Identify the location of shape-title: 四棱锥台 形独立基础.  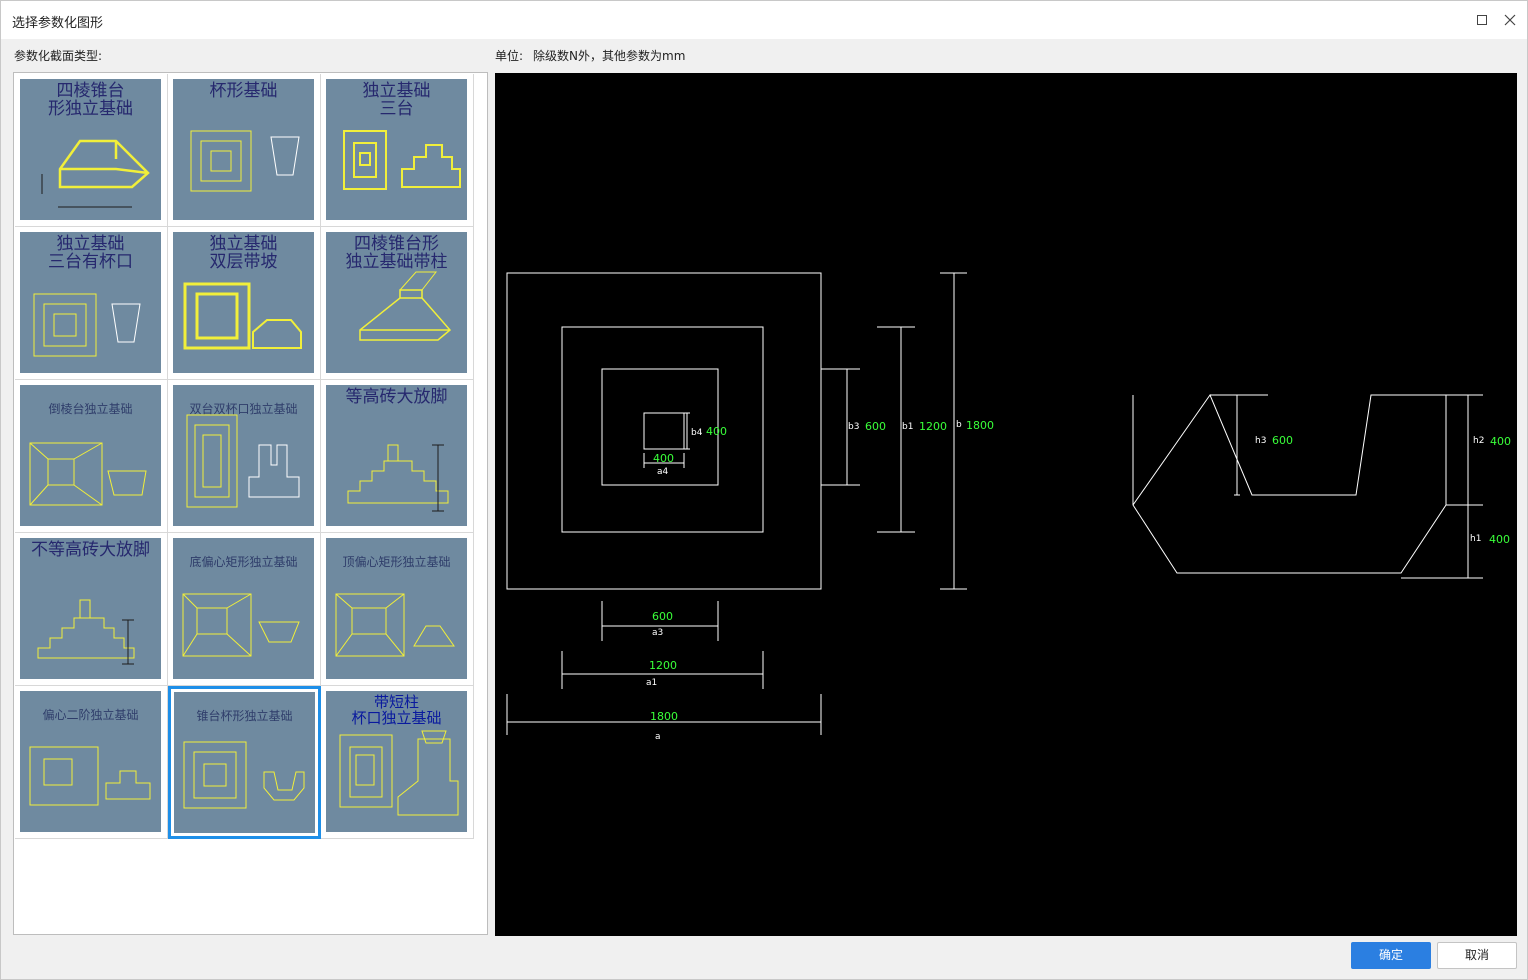
(90, 100).